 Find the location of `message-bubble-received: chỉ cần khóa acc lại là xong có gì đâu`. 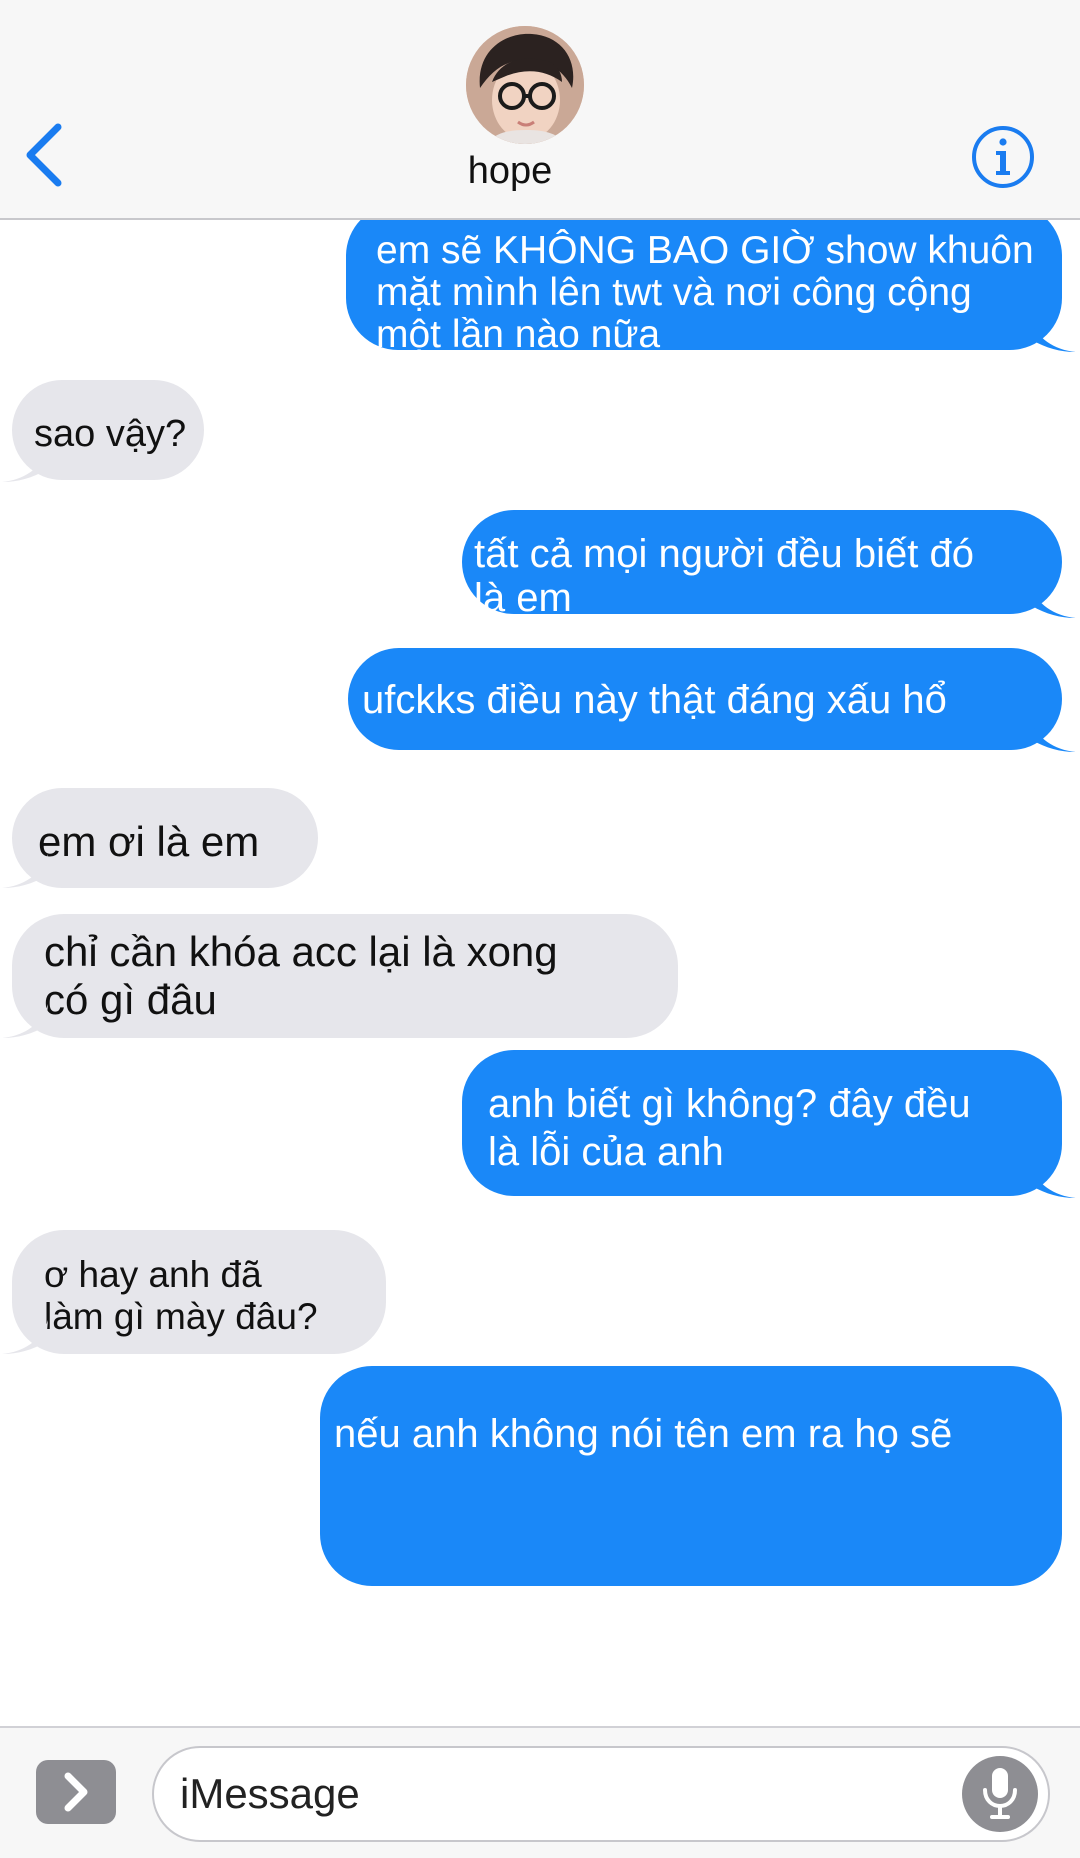

message-bubble-received: chỉ cần khóa acc lại là xong có gì đâu is located at coordinates (345, 976).